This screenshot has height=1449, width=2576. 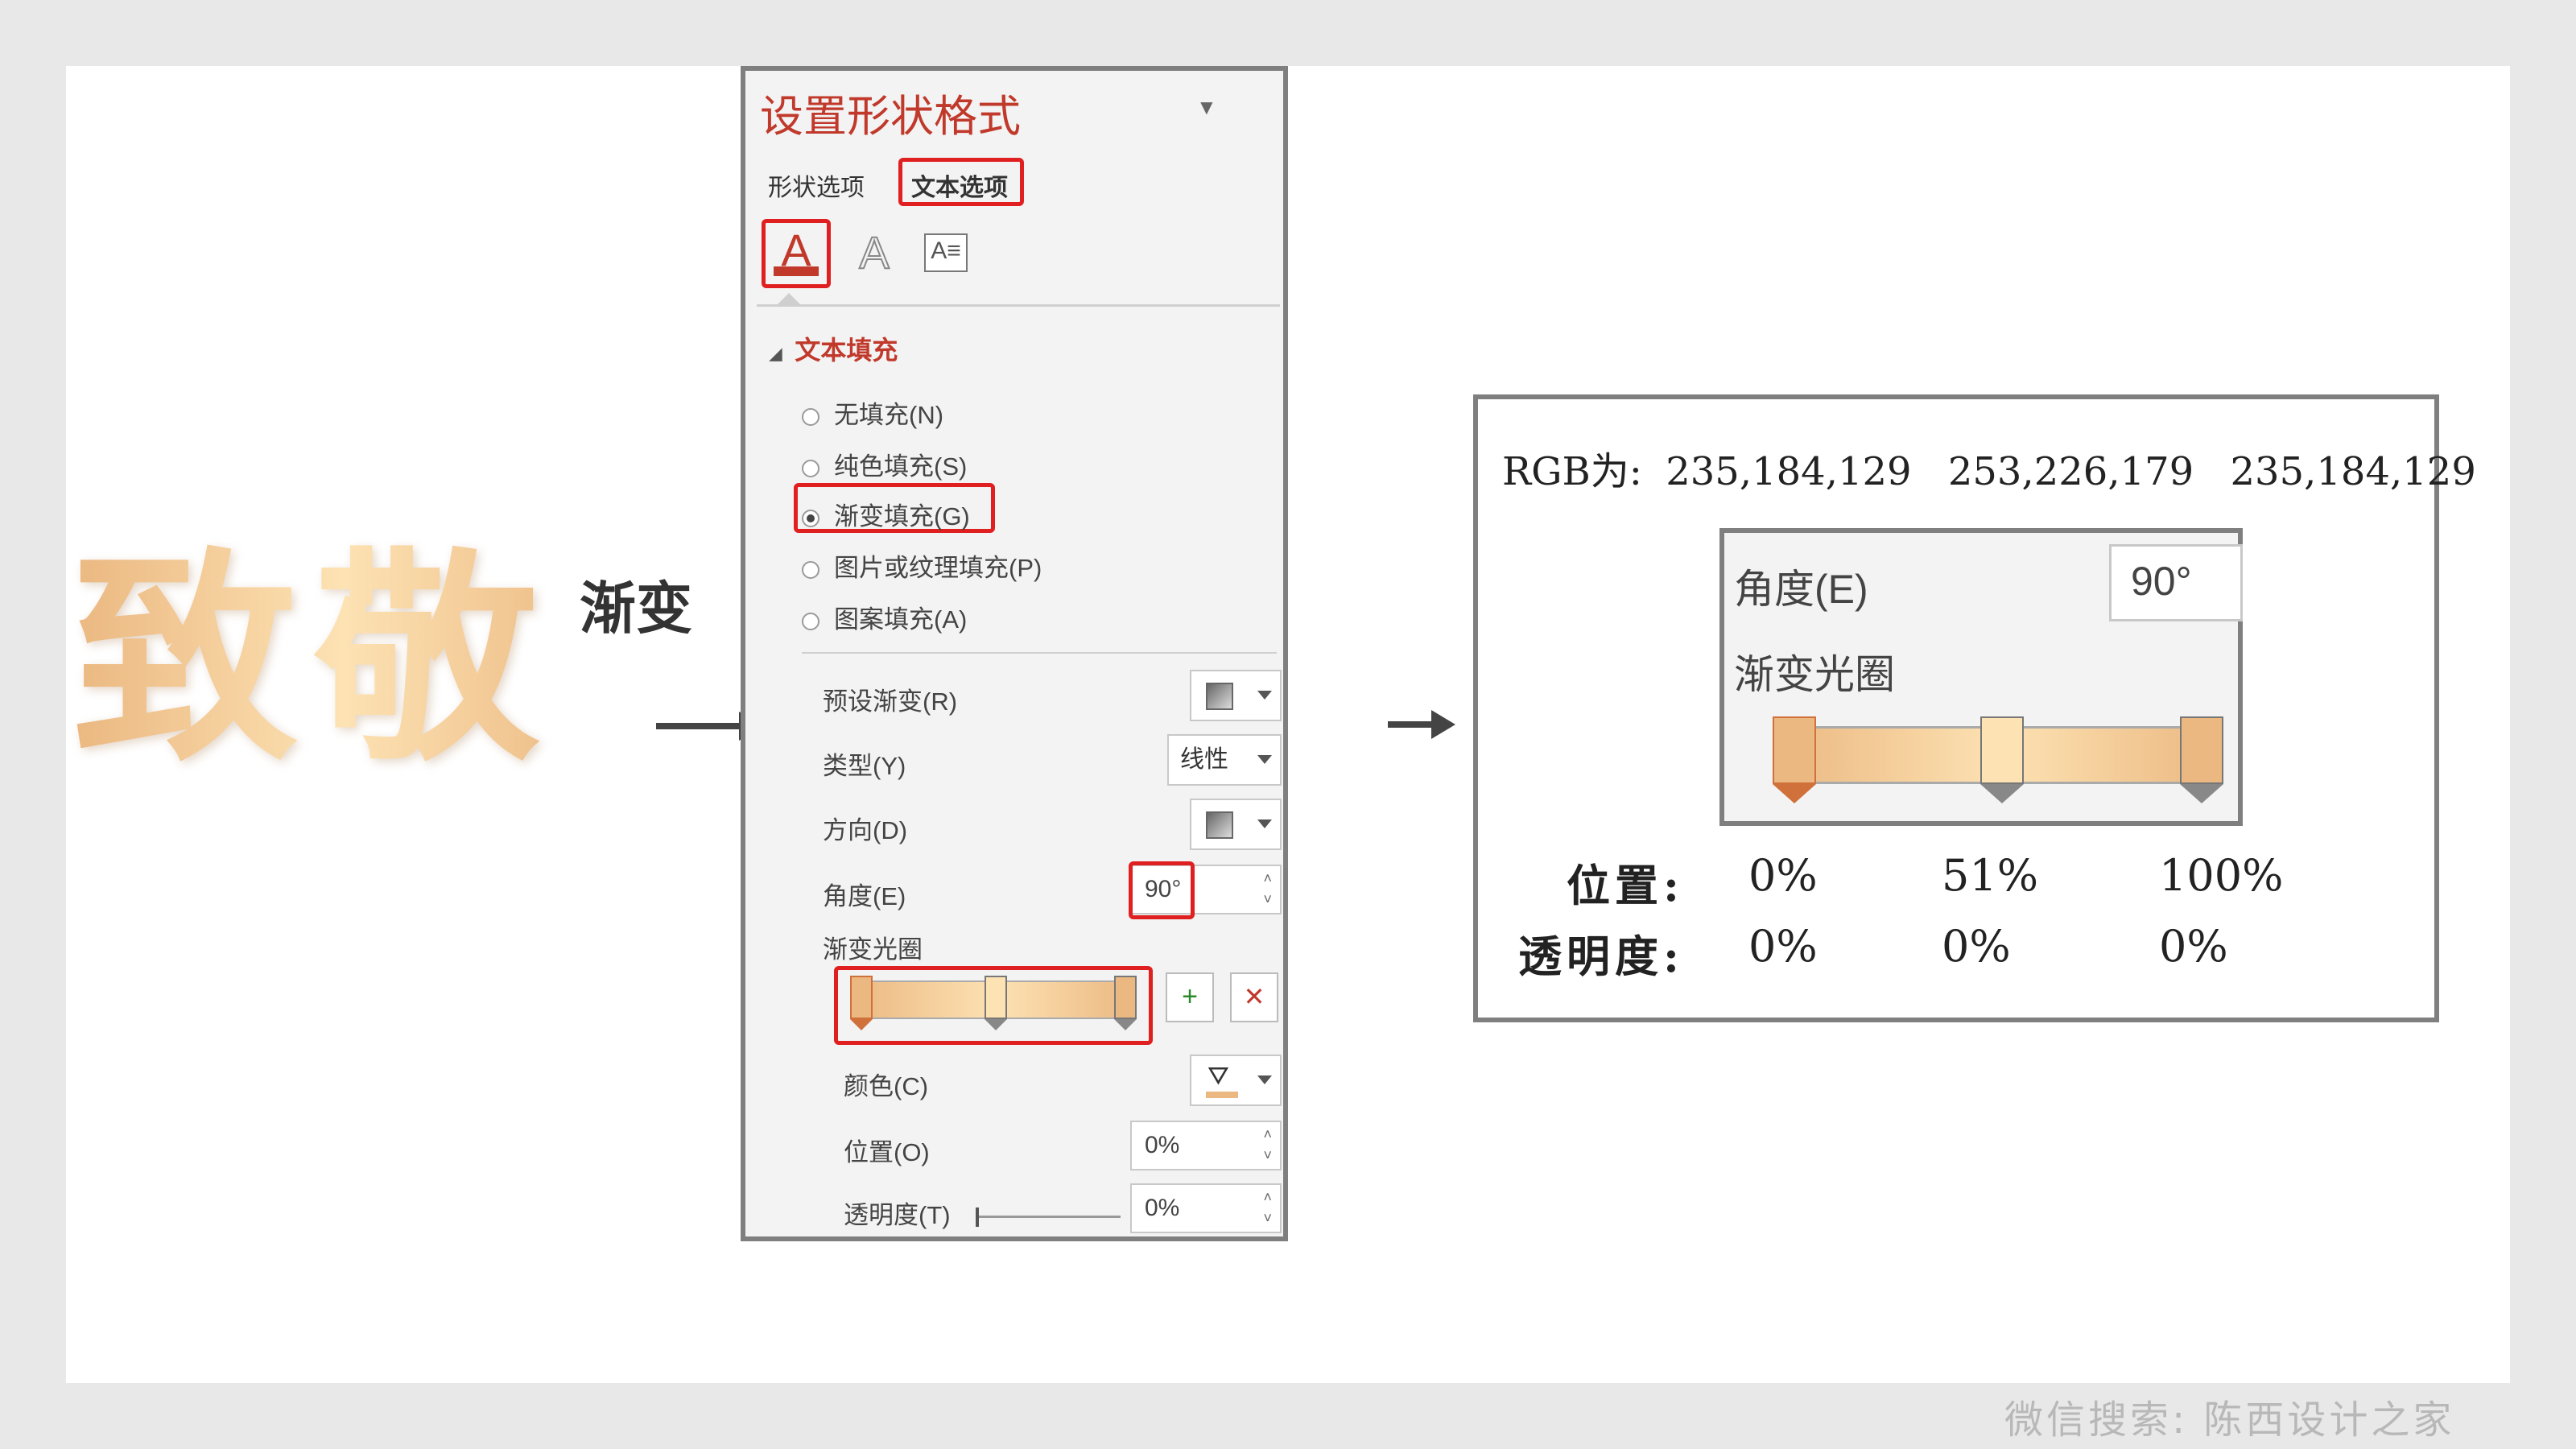 I want to click on rgb-value-1: 235,184,129, so click(x=1789, y=471).